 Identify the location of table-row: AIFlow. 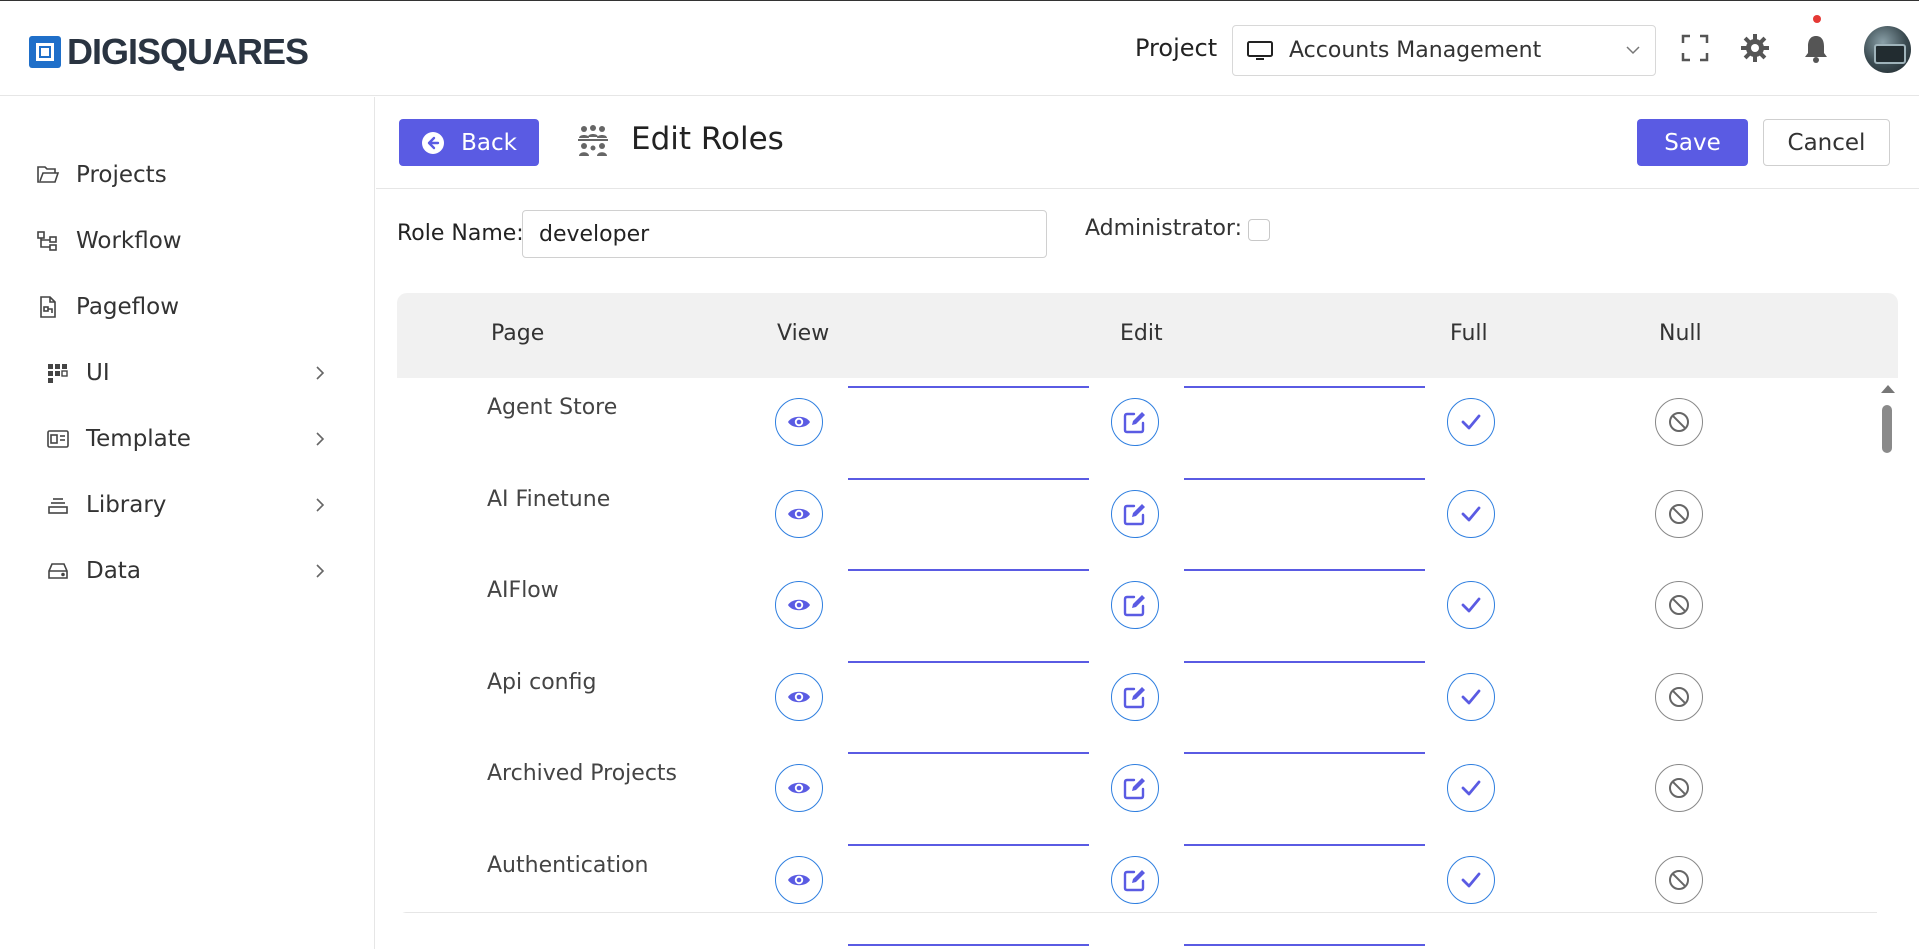
(1137, 607).